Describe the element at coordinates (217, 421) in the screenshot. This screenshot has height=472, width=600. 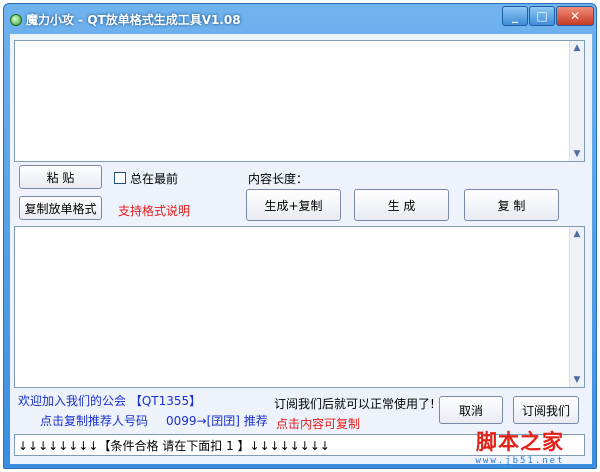
I see `referrer-text: 0099→[囝囝] 推荐` at that location.